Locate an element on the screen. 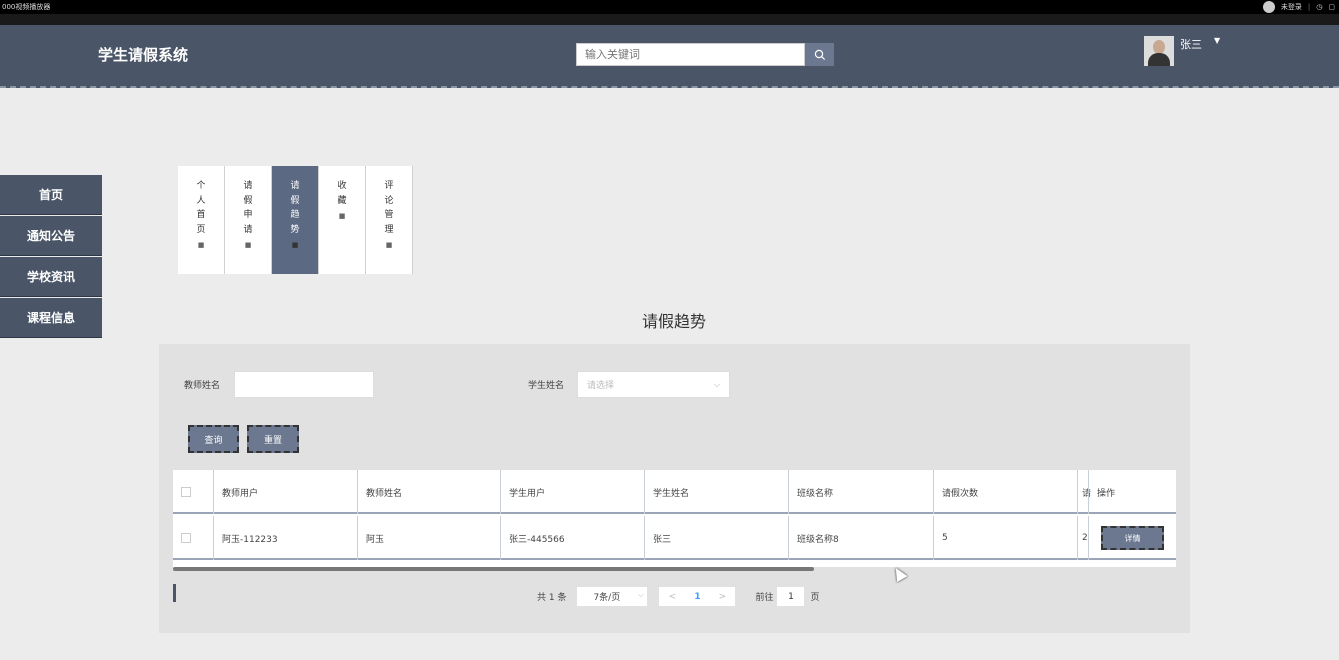 Image resolution: width=1339 pixels, height=660 pixels. tab-char: 首 is located at coordinates (201, 215).